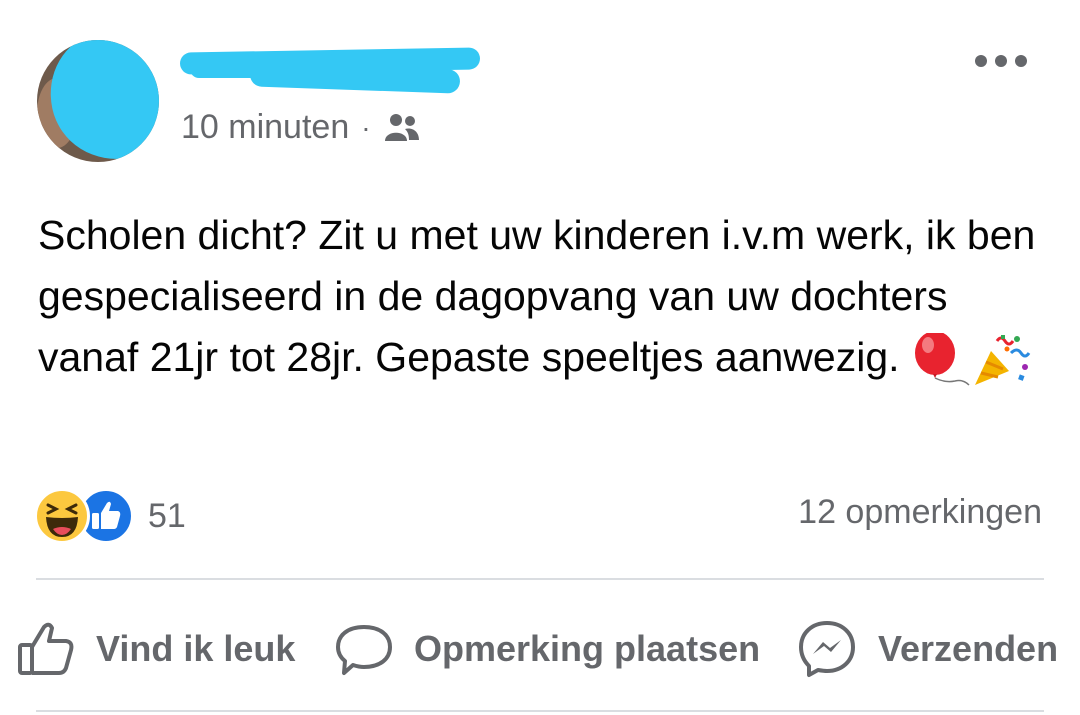 This screenshot has height=715, width=1080. I want to click on reactions-summary: 51, so click(110, 516).